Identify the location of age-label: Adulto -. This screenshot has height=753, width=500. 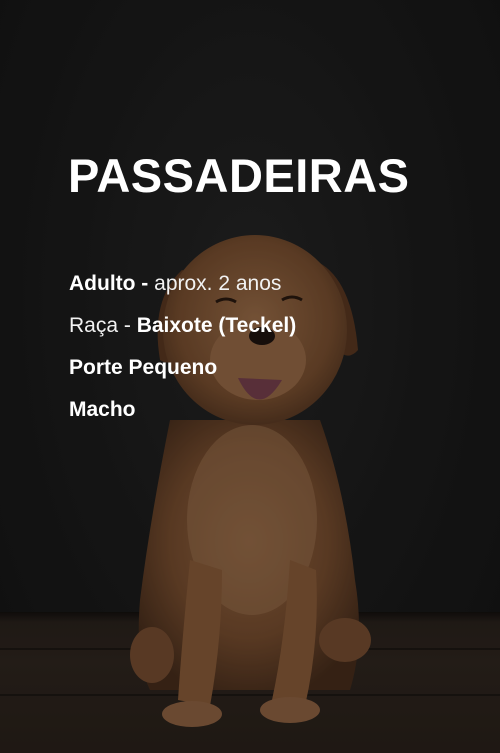
(109, 283).